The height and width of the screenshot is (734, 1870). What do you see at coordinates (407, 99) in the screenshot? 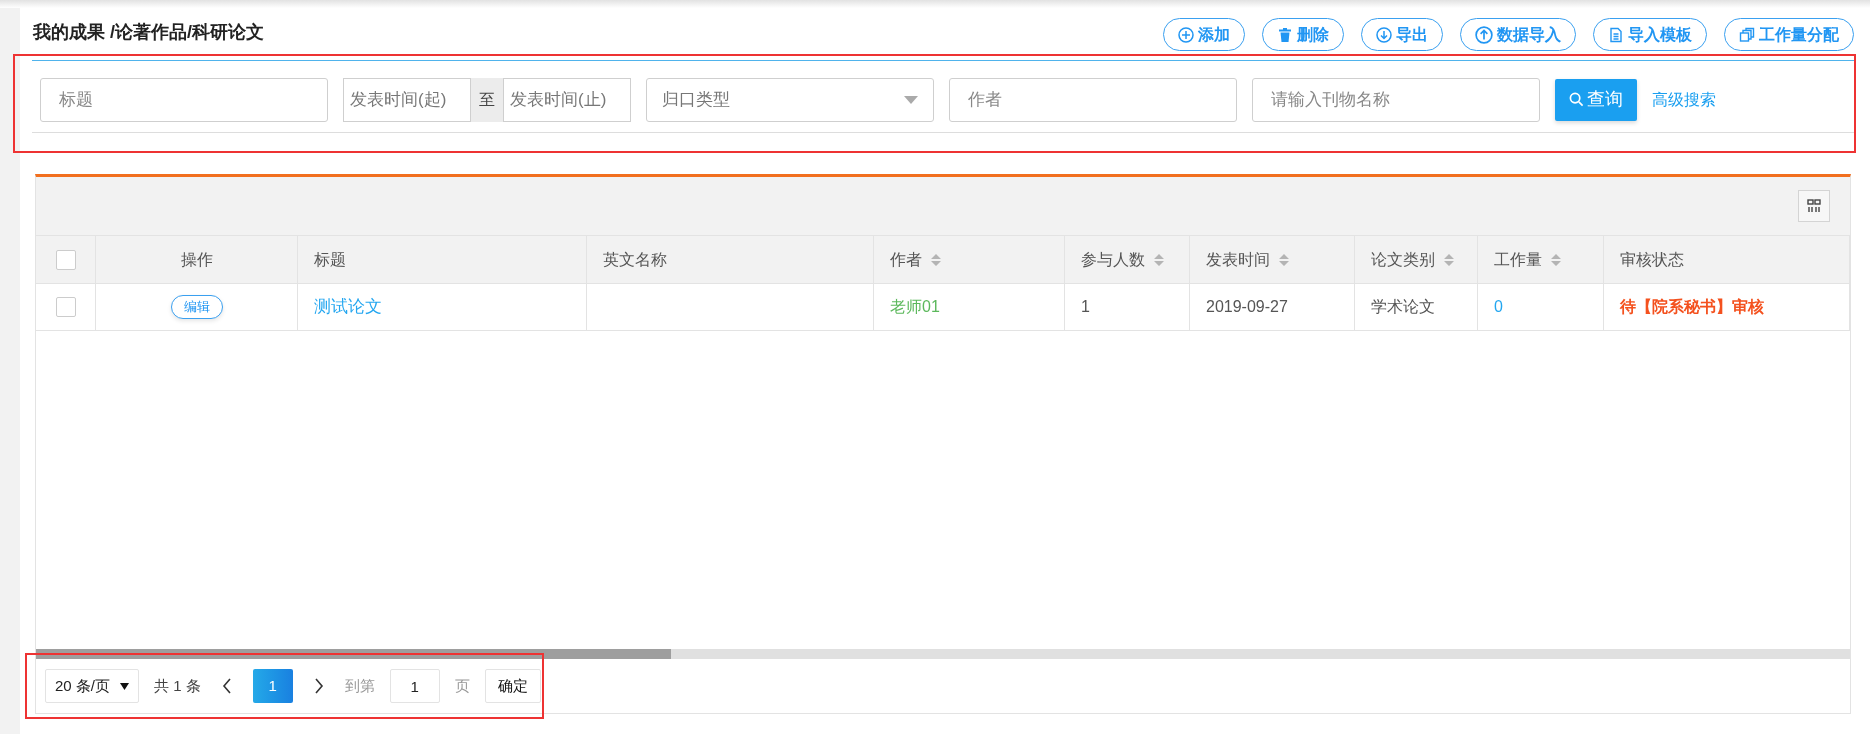
I see `start-date-field: 发表时间(起)` at bounding box center [407, 99].